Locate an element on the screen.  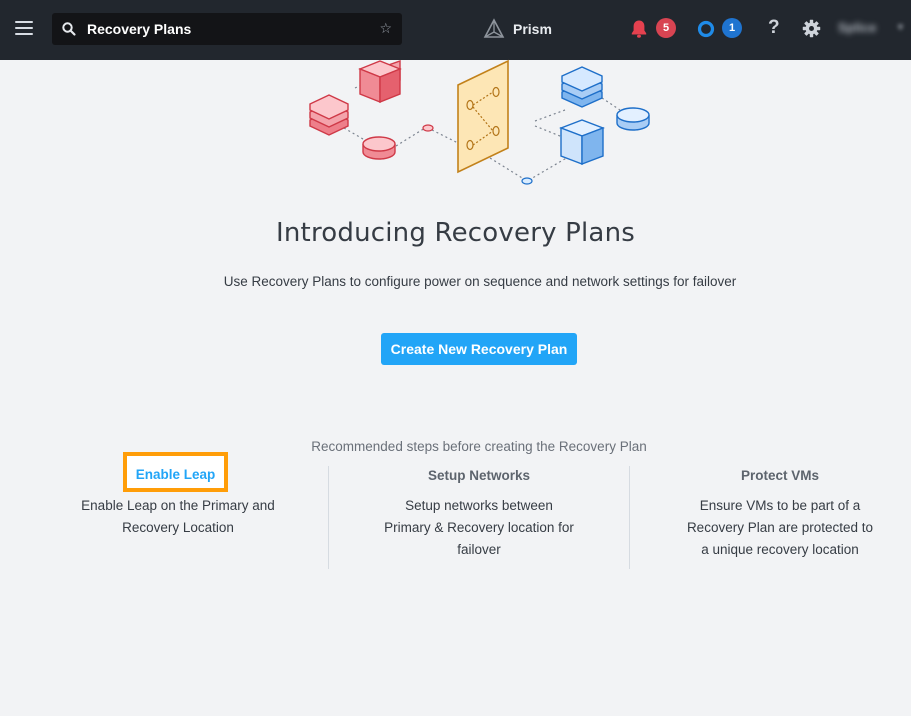
step-description-line: Recovery Location is located at coordinates (178, 527).